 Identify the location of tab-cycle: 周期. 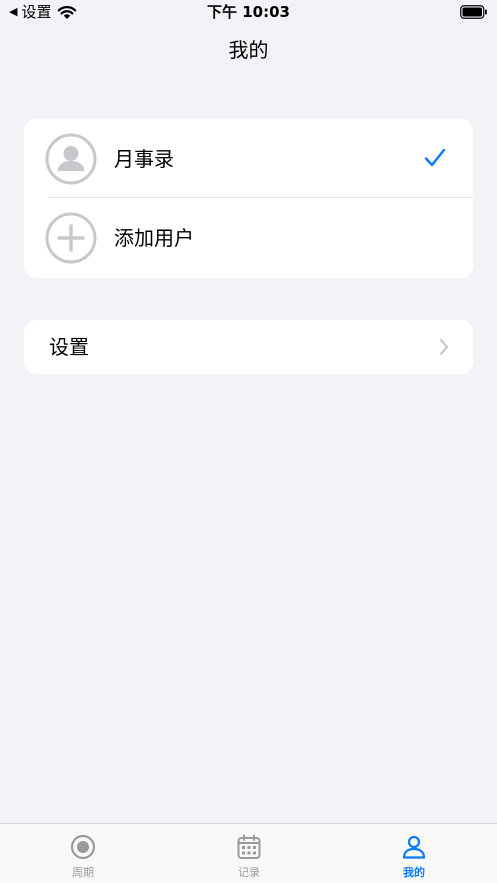
(83, 853).